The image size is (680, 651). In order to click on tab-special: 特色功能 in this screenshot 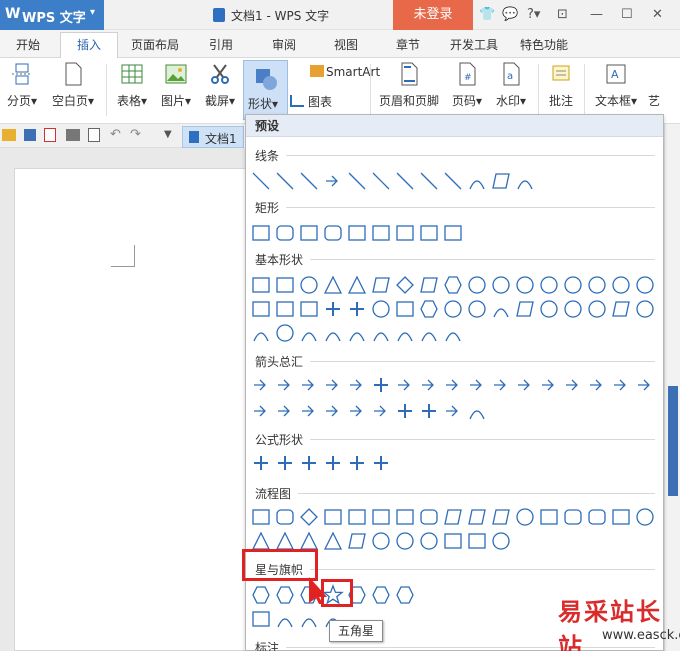, I will do `click(544, 44)`.